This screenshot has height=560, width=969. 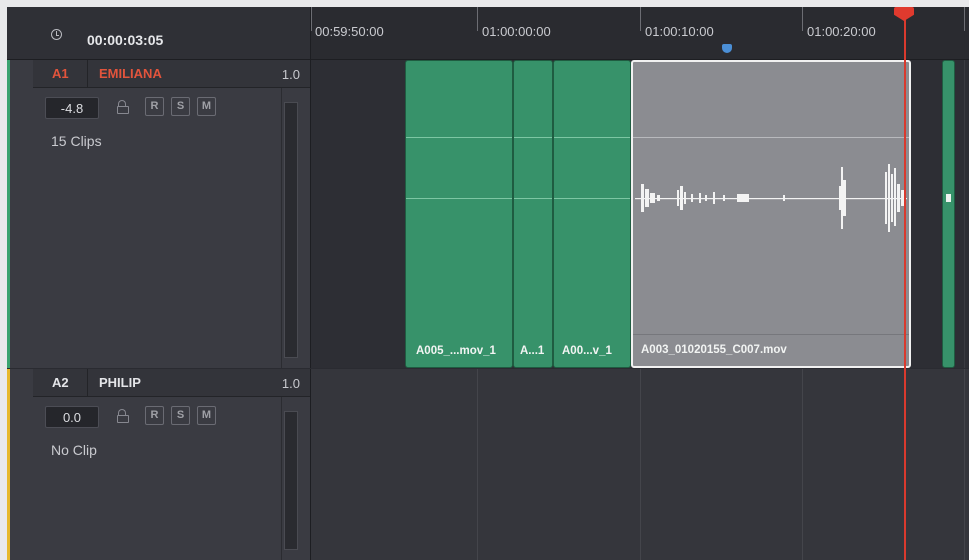 What do you see at coordinates (60, 382) in the screenshot?
I see `track-id: A2` at bounding box center [60, 382].